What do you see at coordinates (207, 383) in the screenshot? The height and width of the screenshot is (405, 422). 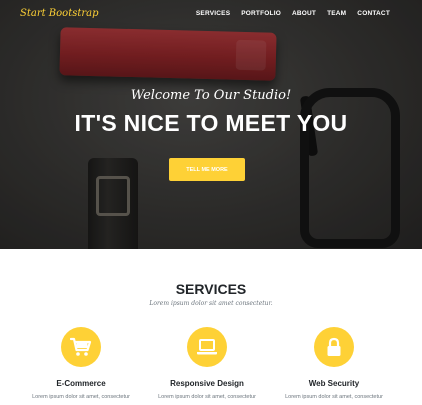 I see `service-title: Responsive Design` at bounding box center [207, 383].